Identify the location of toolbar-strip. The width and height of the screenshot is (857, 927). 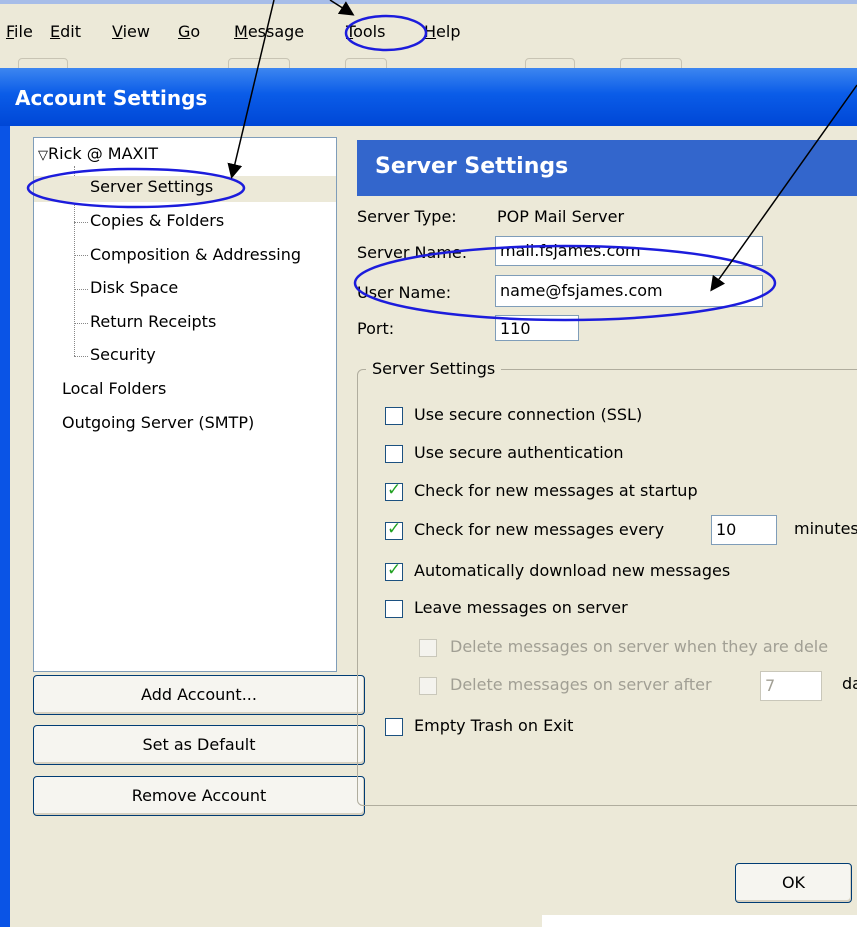
(428, 61).